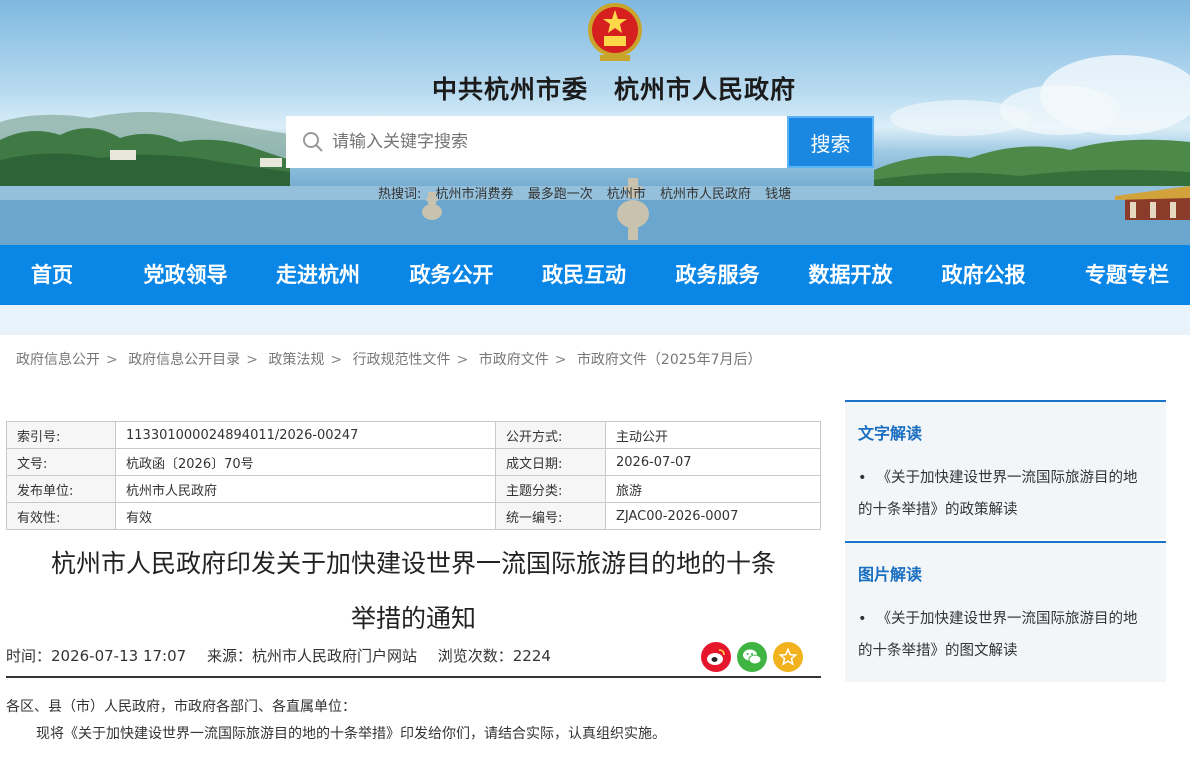 The height and width of the screenshot is (784, 1190). What do you see at coordinates (184, 360) in the screenshot?
I see `breadcrumb-item: 政府信息公开目录` at bounding box center [184, 360].